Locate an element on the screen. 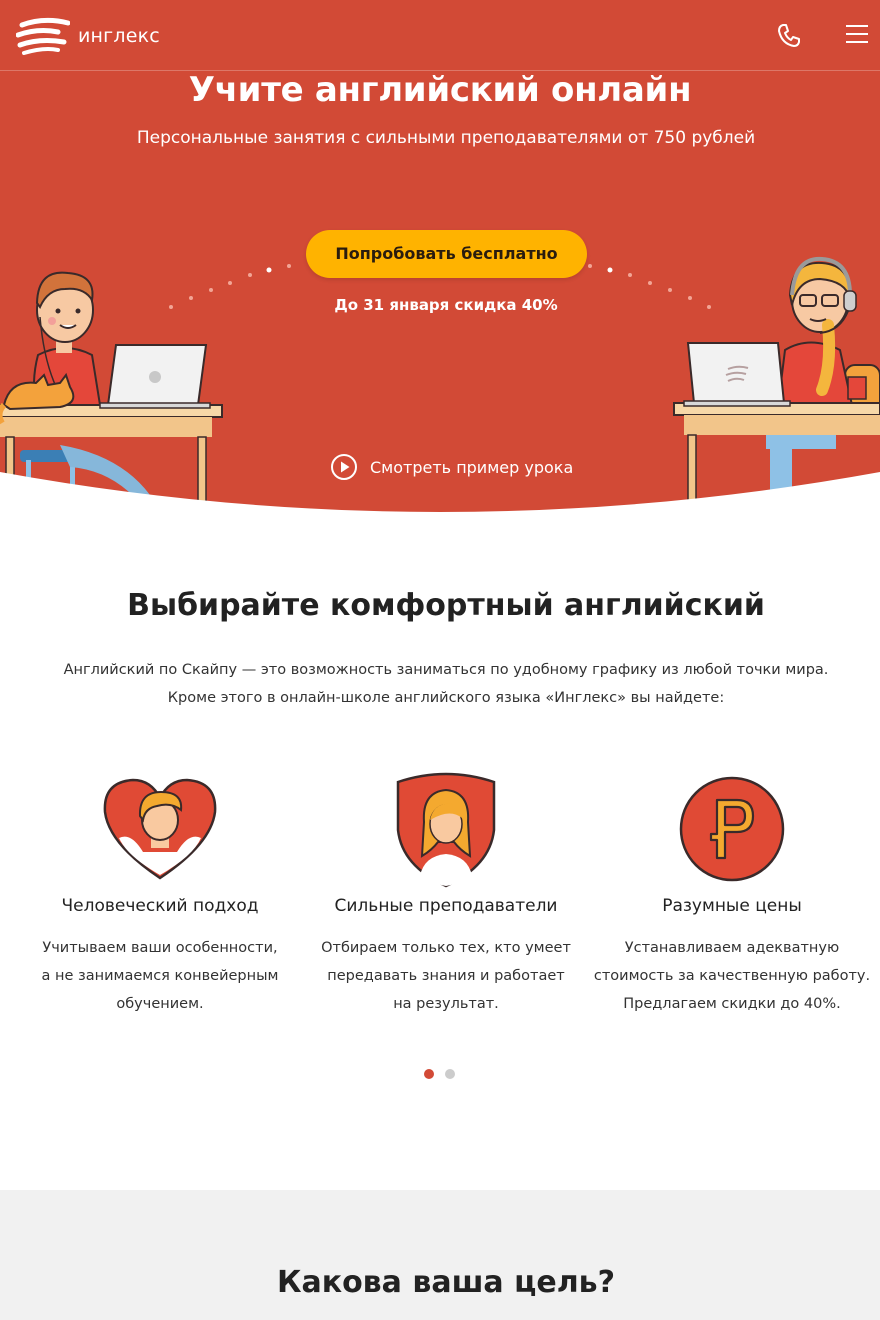 This screenshot has height=1320, width=880. try-free-button: Попробовать бесплатно is located at coordinates (446, 254).